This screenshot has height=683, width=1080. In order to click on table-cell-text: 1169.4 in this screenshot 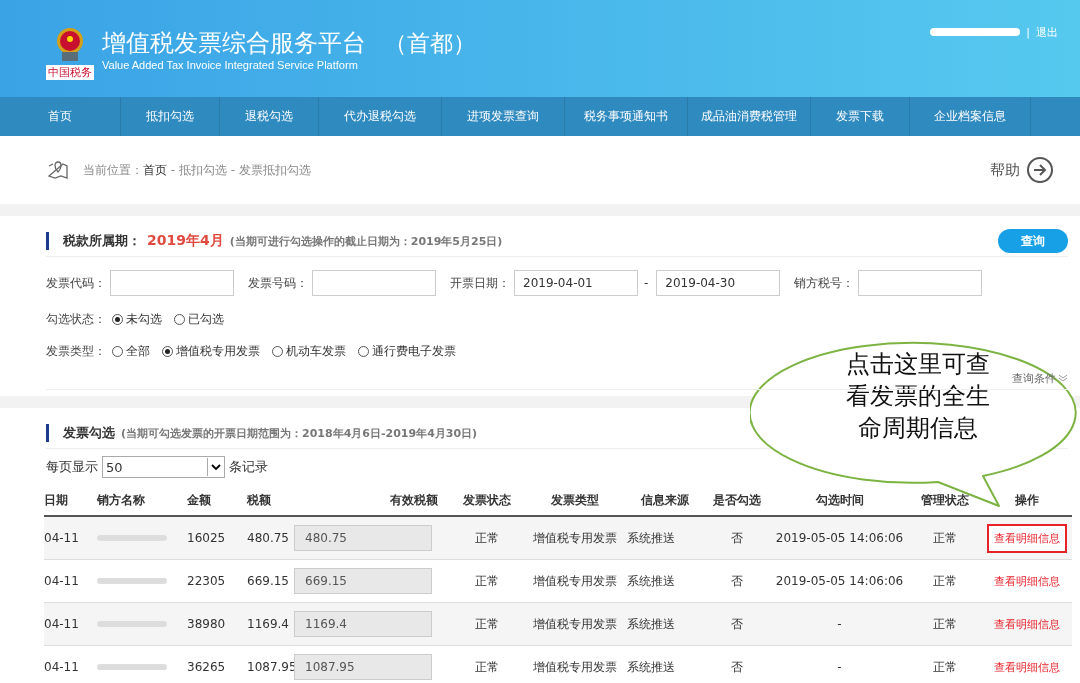, I will do `click(268, 624)`.